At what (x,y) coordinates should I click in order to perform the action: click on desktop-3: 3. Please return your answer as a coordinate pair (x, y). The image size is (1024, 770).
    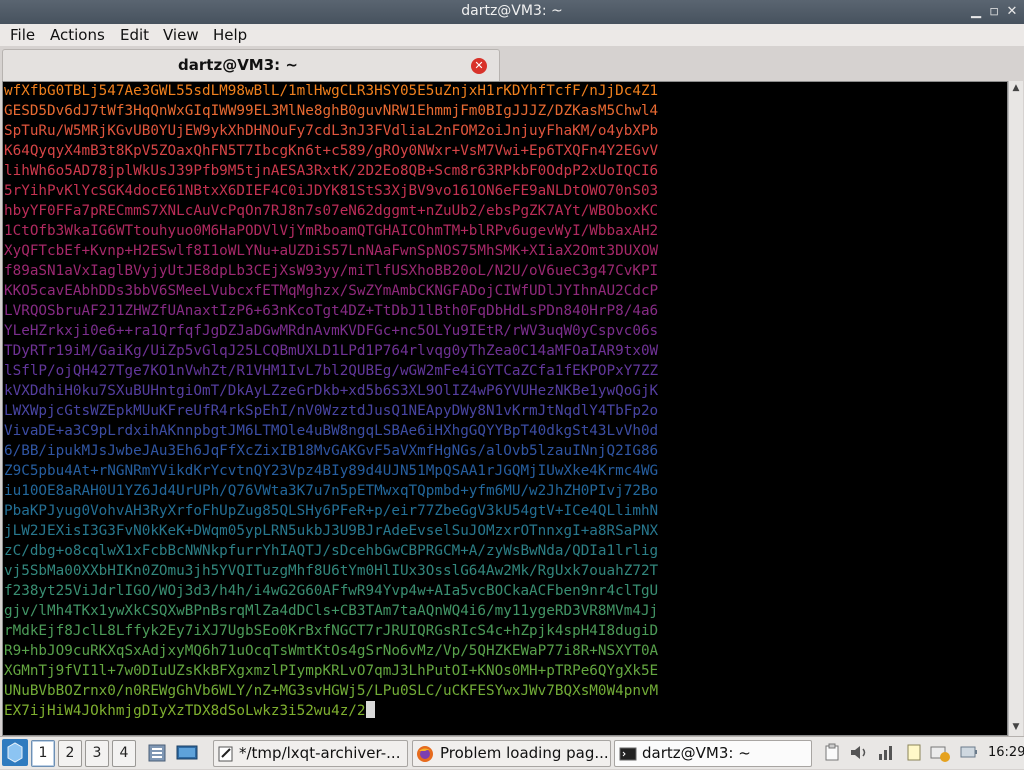
    Looking at the image, I should click on (97, 753).